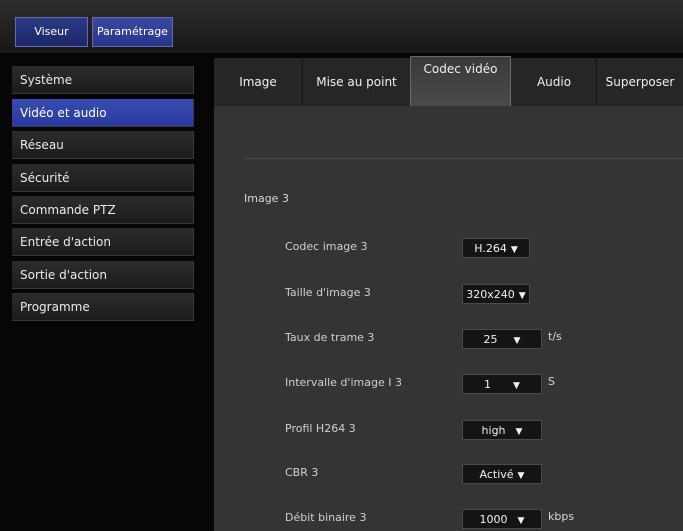 This screenshot has height=531, width=683. I want to click on sidebar-item-commande-ptz: Commande PTZ, so click(103, 210).